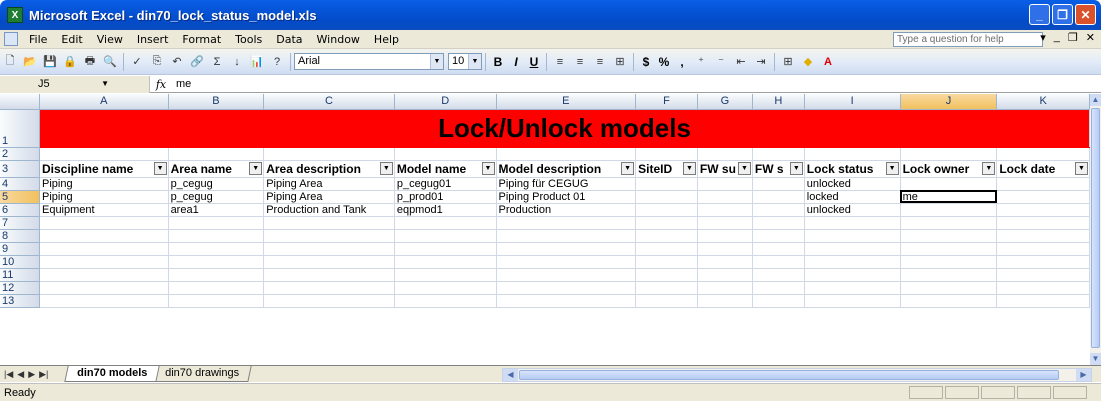 The width and height of the screenshot is (1101, 401). What do you see at coordinates (216, 210) in the screenshot?
I see `cell: area1` at bounding box center [216, 210].